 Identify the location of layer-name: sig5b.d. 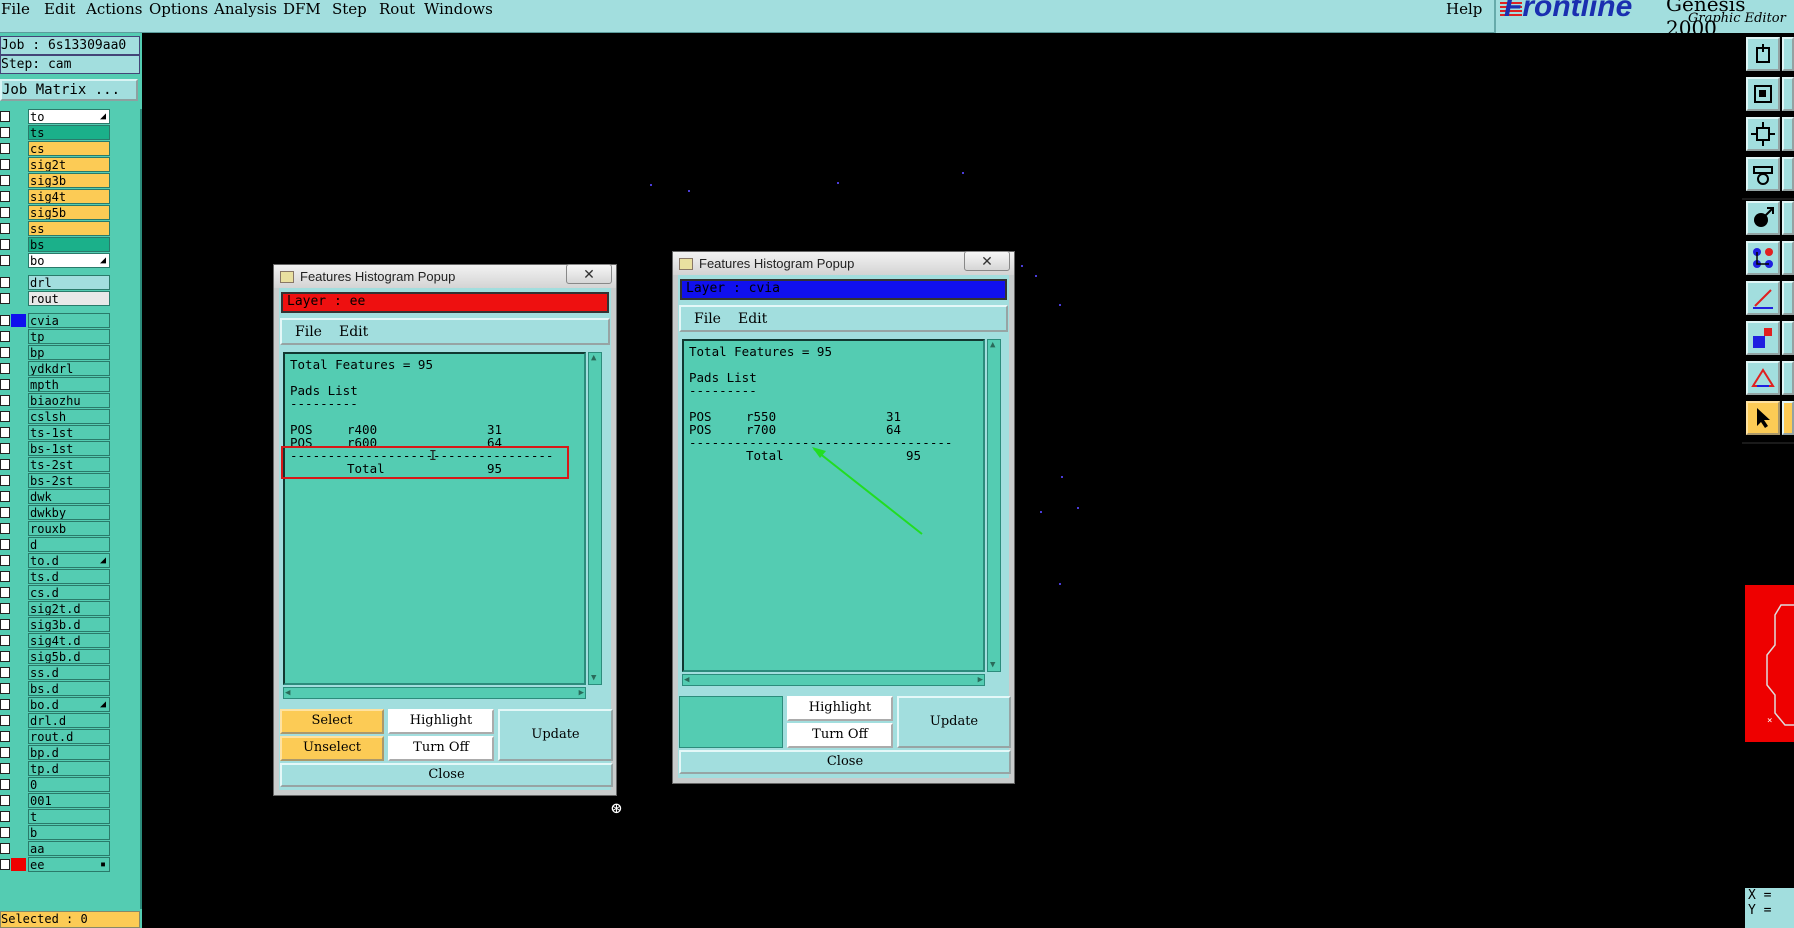
(69, 656).